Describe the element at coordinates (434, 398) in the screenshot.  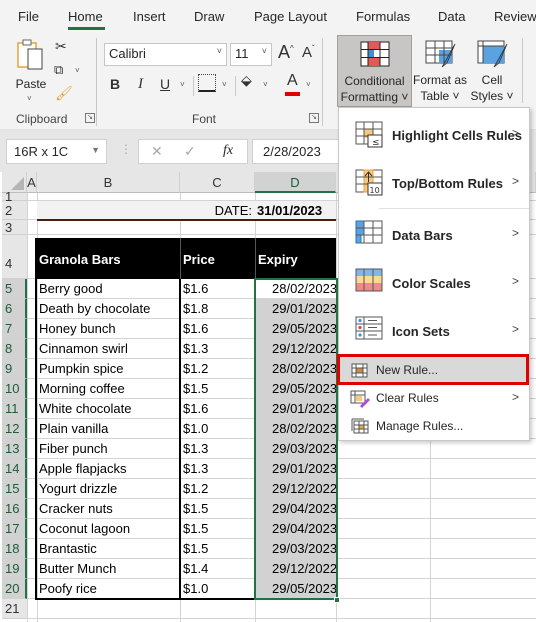
I see `menu-item-clear-rules: Clear Rules >` at that location.